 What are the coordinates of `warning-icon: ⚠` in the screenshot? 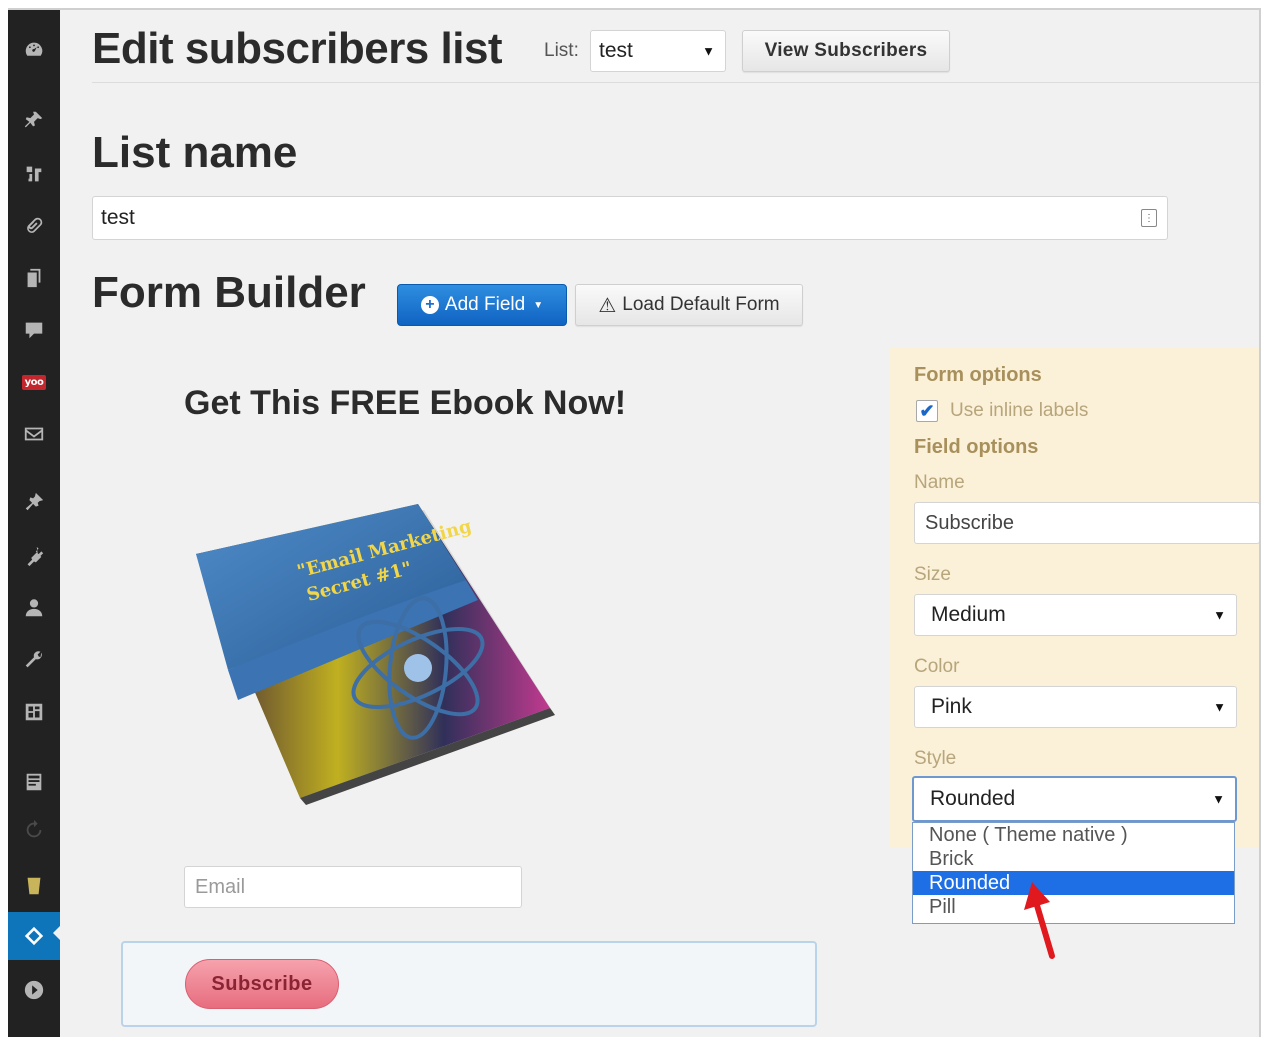 It's located at (607, 305).